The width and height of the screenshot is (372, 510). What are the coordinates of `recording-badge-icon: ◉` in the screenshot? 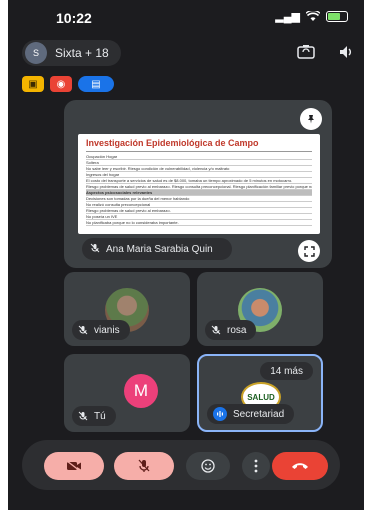 It's located at (61, 84).